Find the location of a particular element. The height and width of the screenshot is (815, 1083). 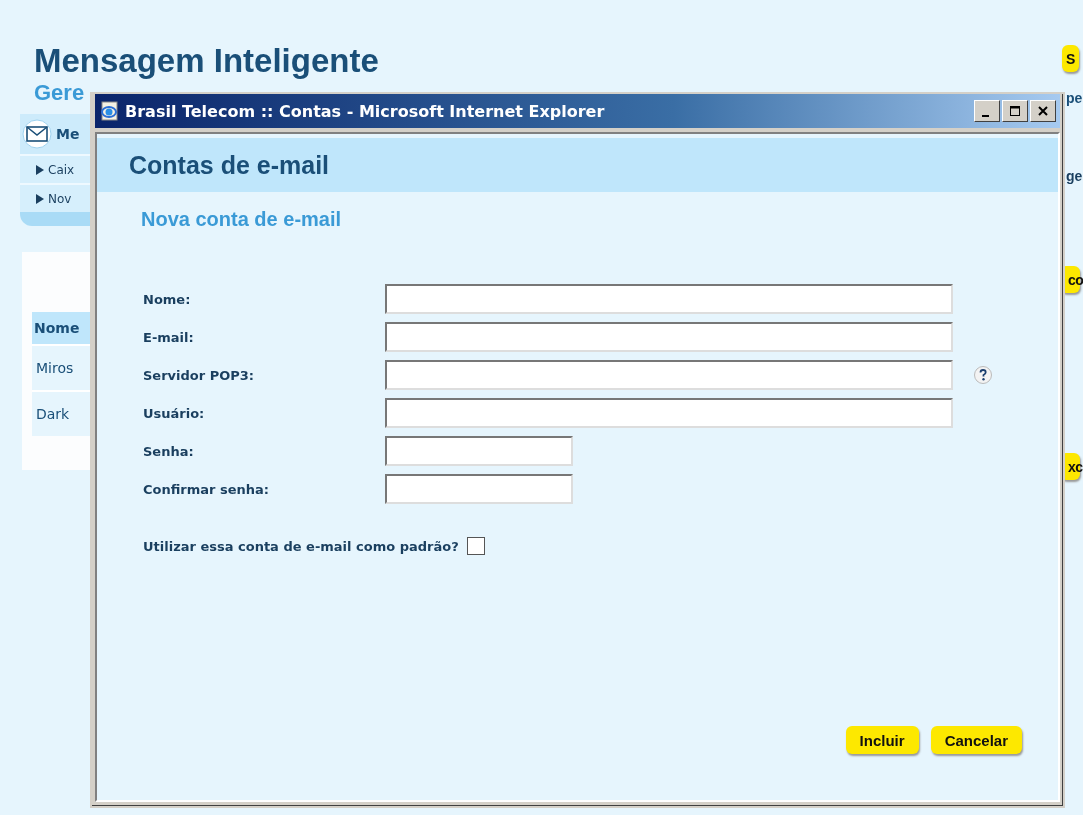

close-button is located at coordinates (1043, 111).